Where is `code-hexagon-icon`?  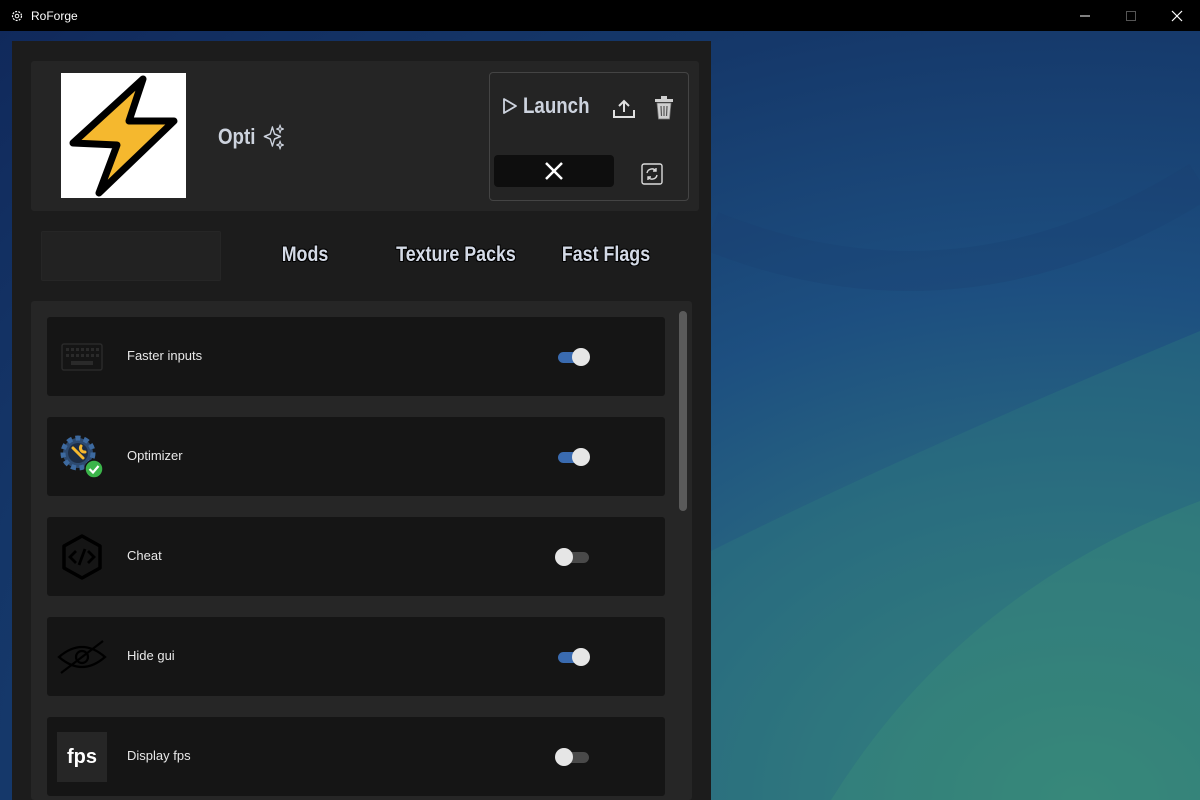 code-hexagon-icon is located at coordinates (82, 557).